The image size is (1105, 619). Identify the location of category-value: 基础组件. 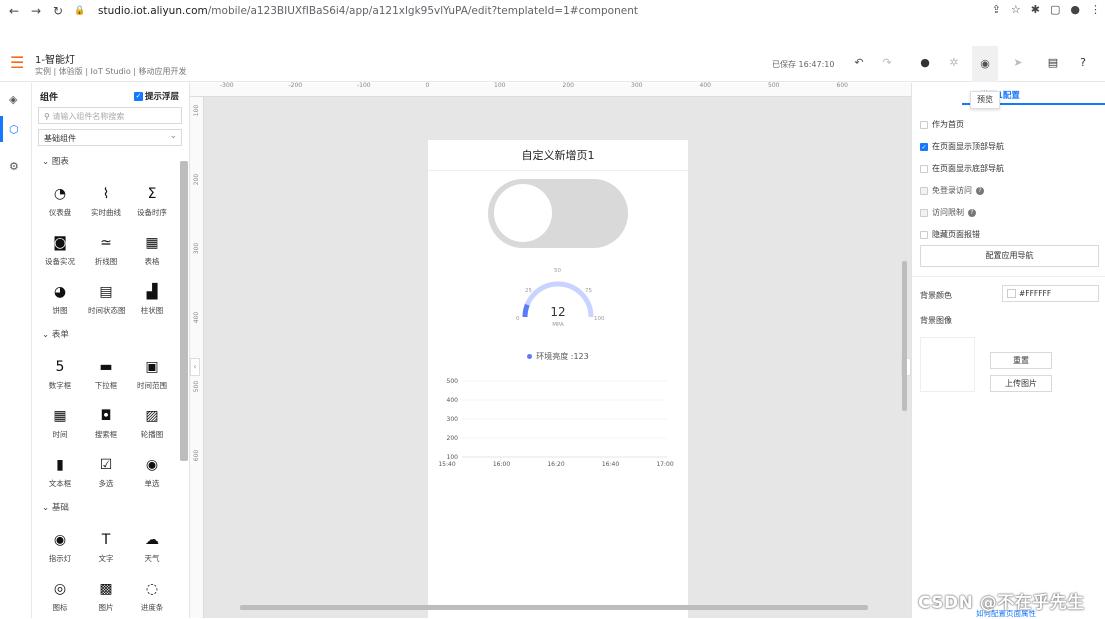
(60, 138).